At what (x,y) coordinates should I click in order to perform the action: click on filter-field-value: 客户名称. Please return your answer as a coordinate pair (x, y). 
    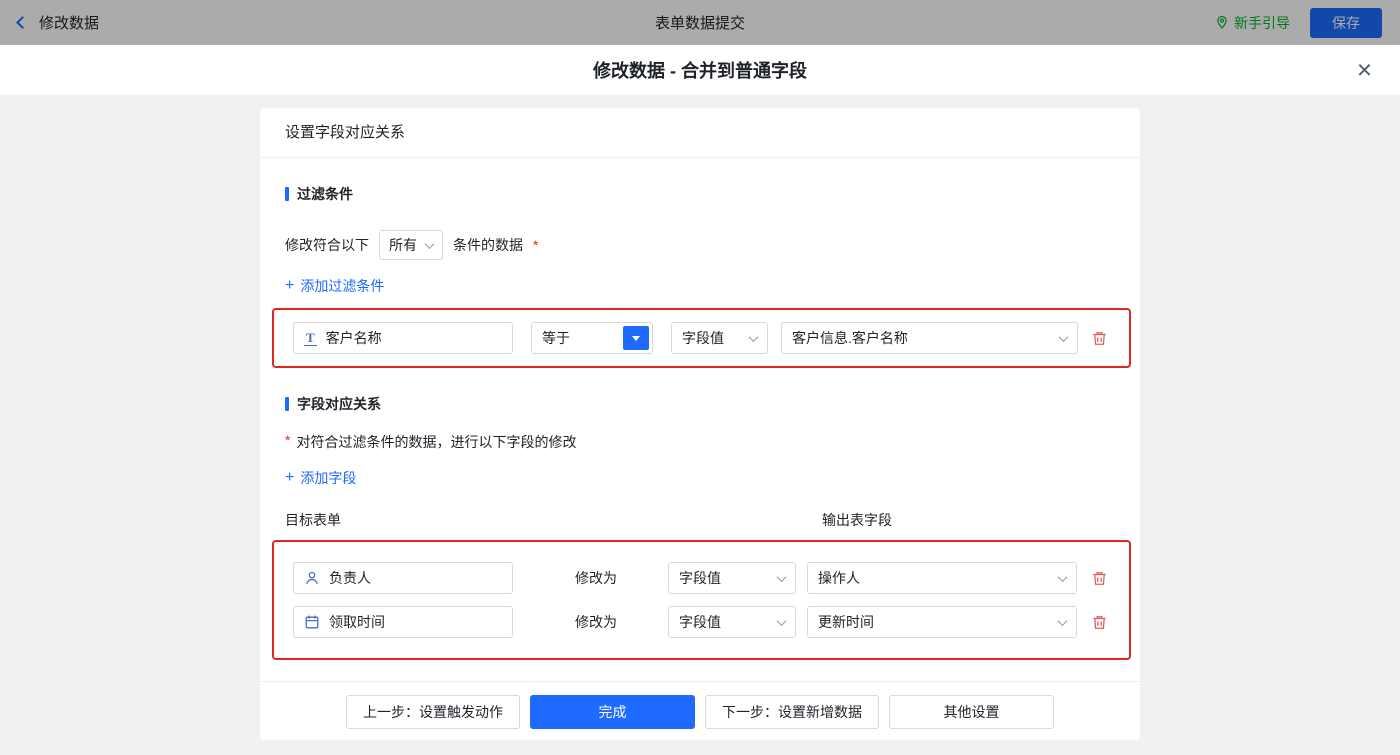
    Looking at the image, I should click on (353, 338).